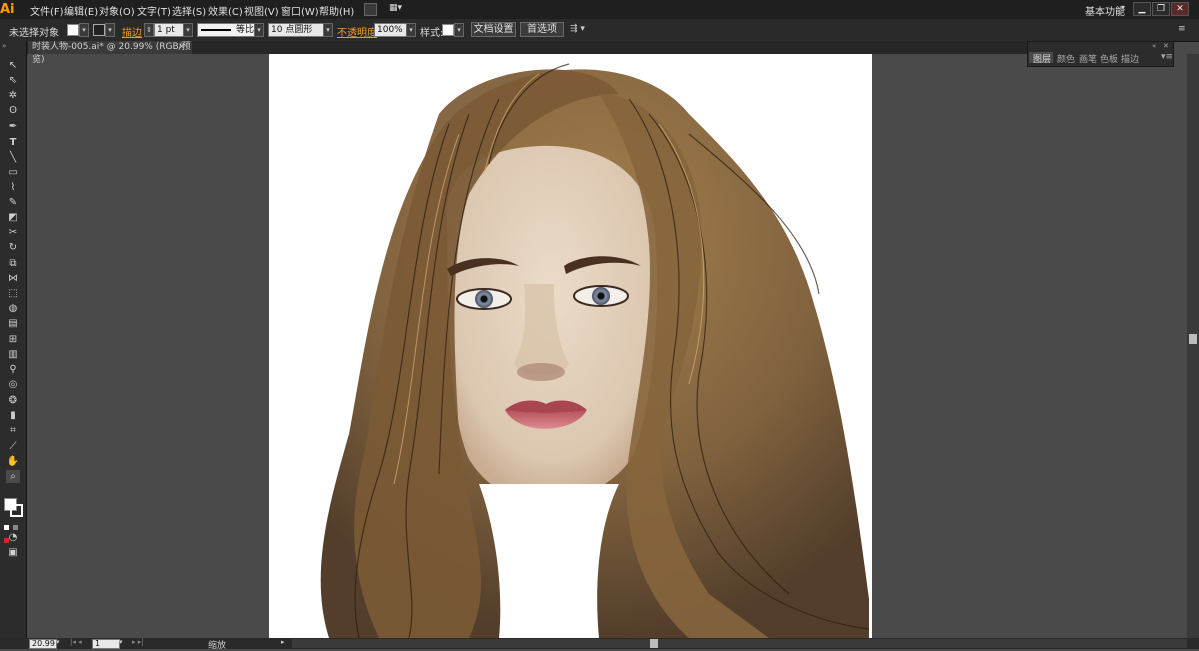  I want to click on workspace-switcher: 基本功能, so click(1105, 10).